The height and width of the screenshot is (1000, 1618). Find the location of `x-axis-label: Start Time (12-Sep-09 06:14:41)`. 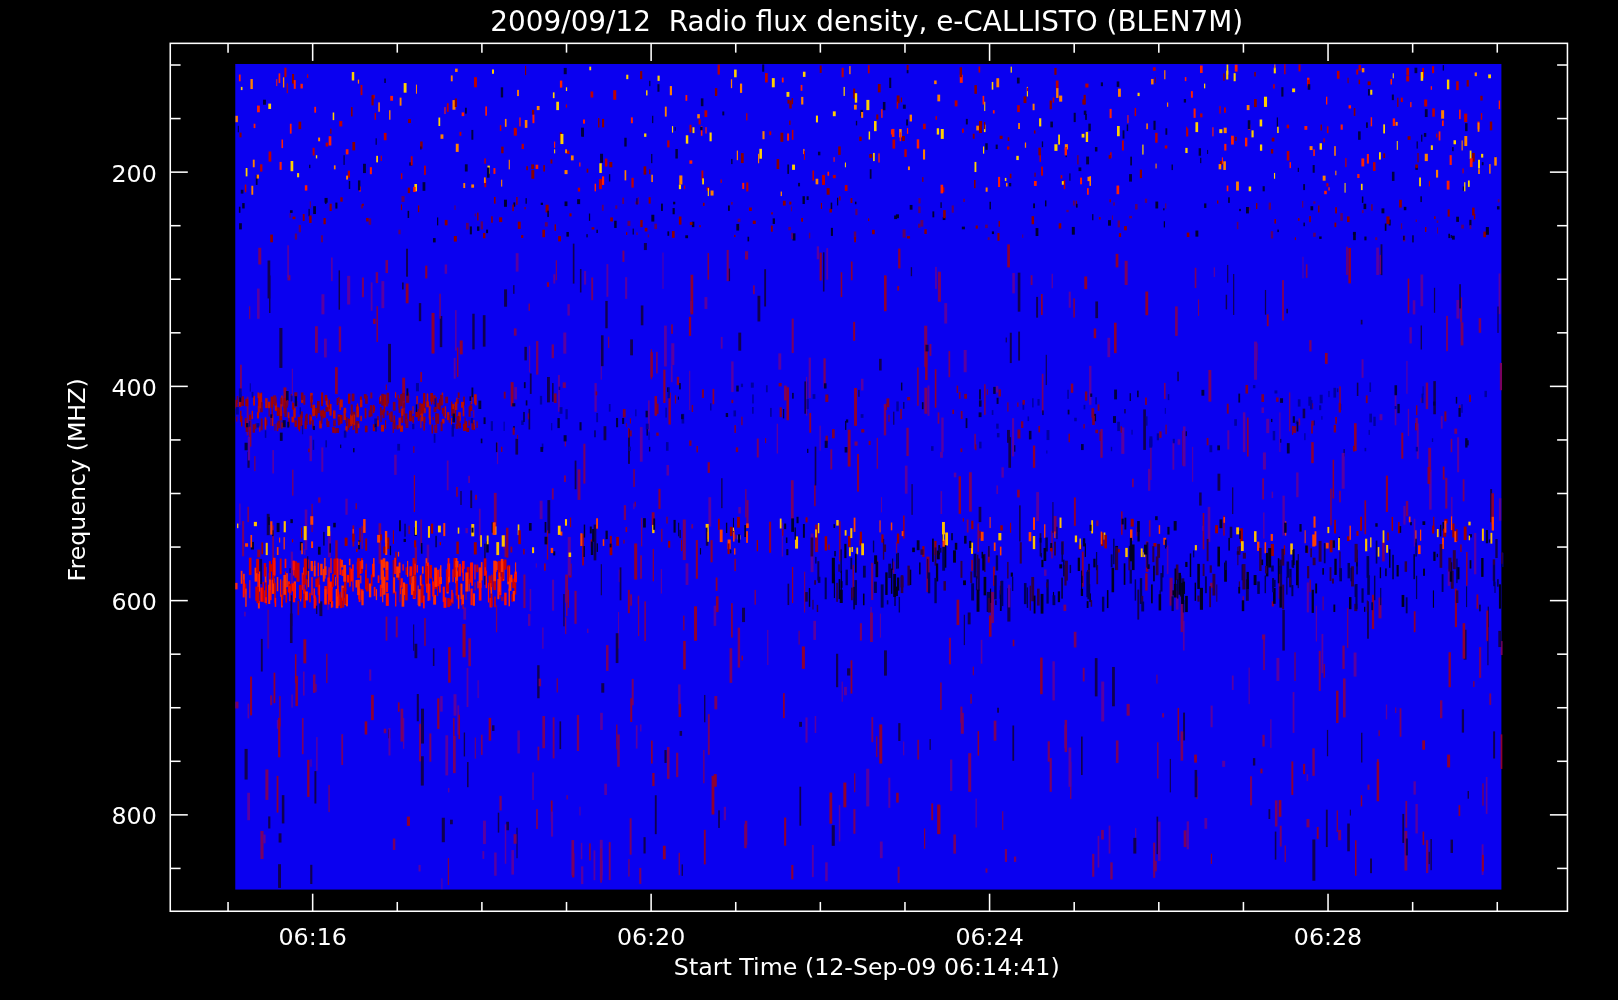

x-axis-label: Start Time (12-Sep-09 06:14:41) is located at coordinates (866, 967).